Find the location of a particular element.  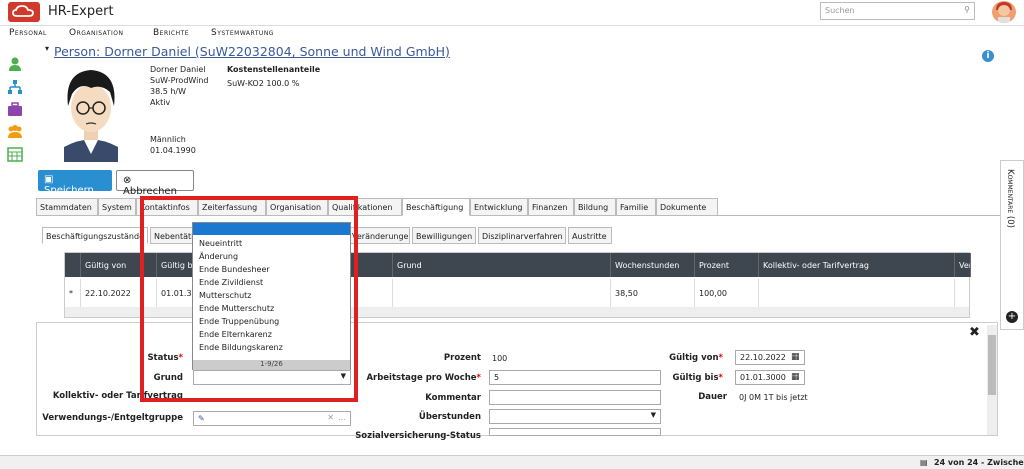

cloud-logo-icon is located at coordinates (24, 12).